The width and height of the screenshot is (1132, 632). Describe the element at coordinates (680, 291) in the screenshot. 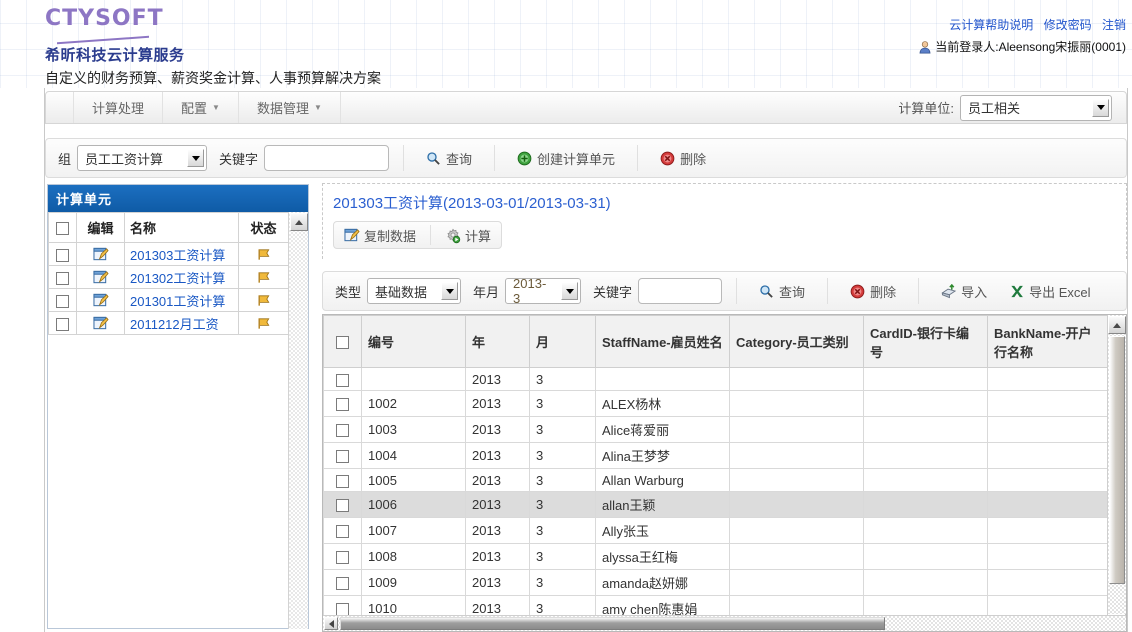

I see `data-keyword-input` at that location.